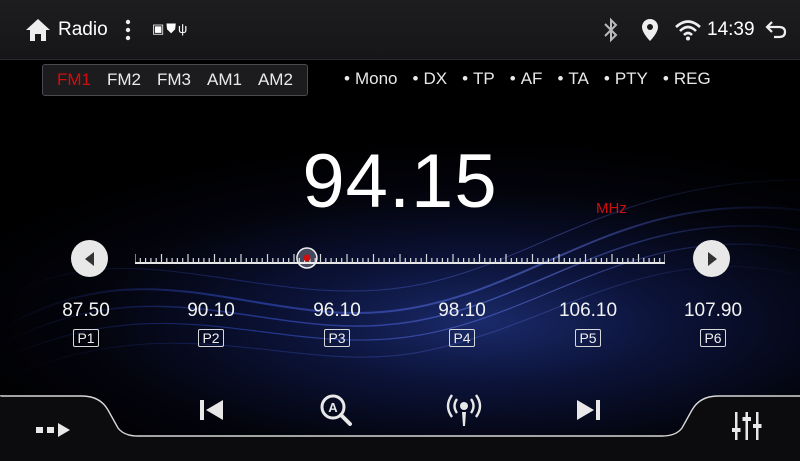  I want to click on frequency-dial, so click(400, 258).